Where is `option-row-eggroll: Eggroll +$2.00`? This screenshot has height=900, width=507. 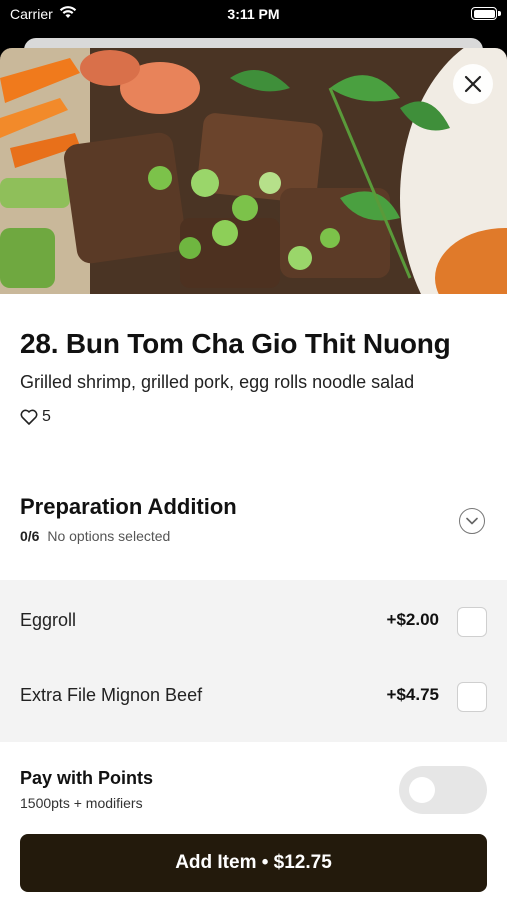 option-row-eggroll: Eggroll +$2.00 is located at coordinates (253, 621).